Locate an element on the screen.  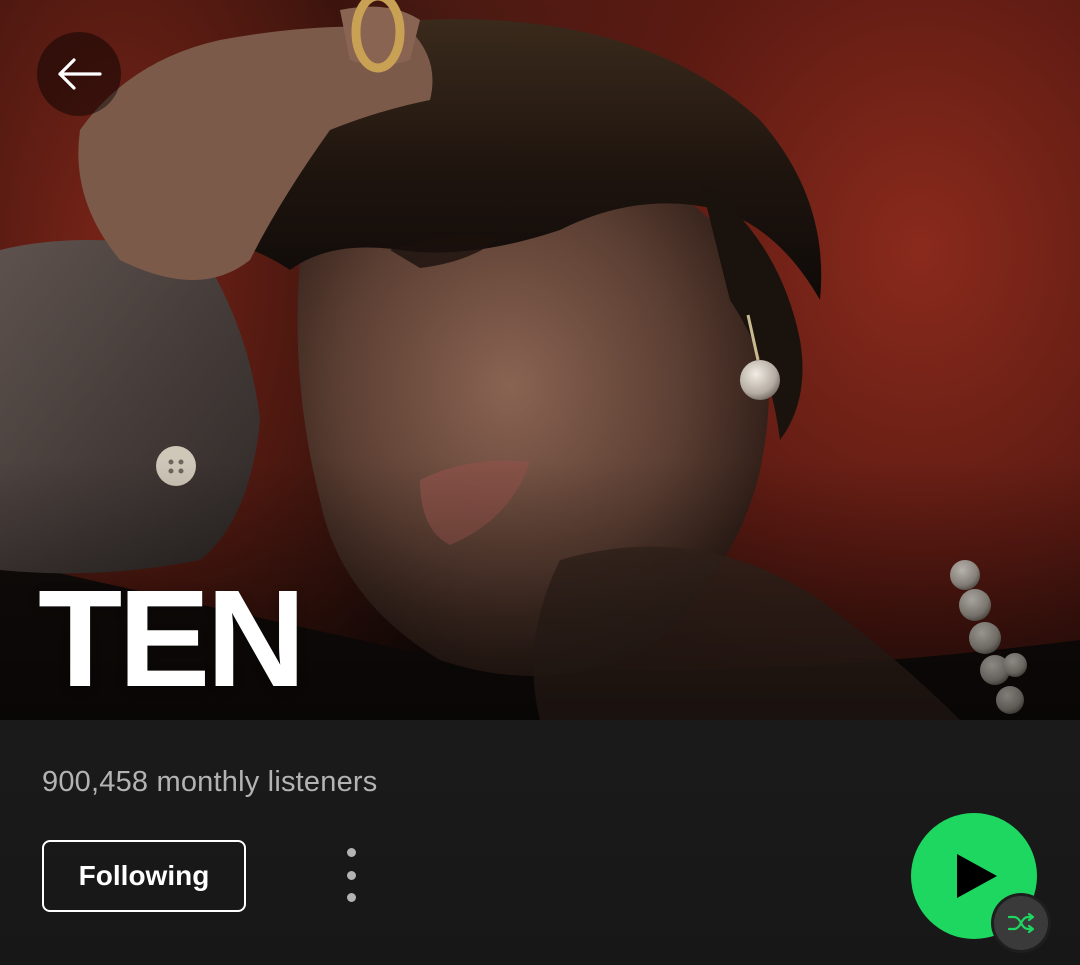
artist-name: TEN is located at coordinates (172, 639).